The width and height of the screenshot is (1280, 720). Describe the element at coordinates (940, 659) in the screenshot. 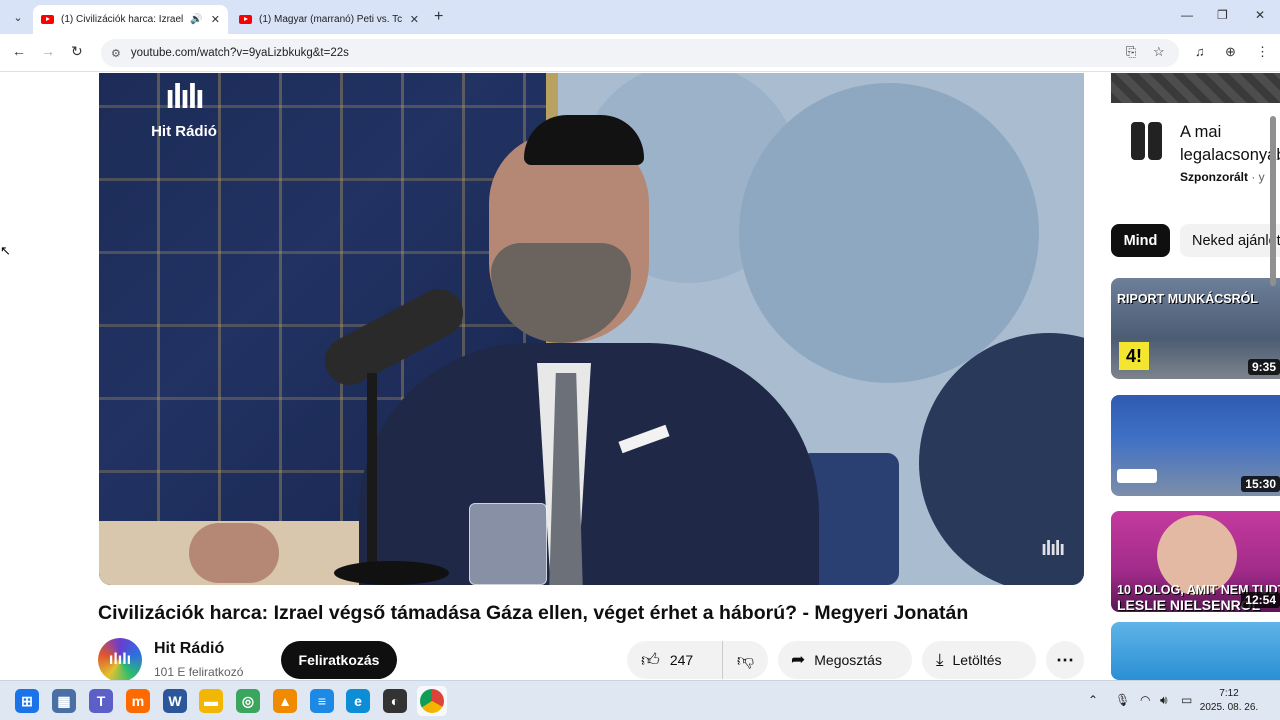

I see `download-icon: ⤓` at that location.